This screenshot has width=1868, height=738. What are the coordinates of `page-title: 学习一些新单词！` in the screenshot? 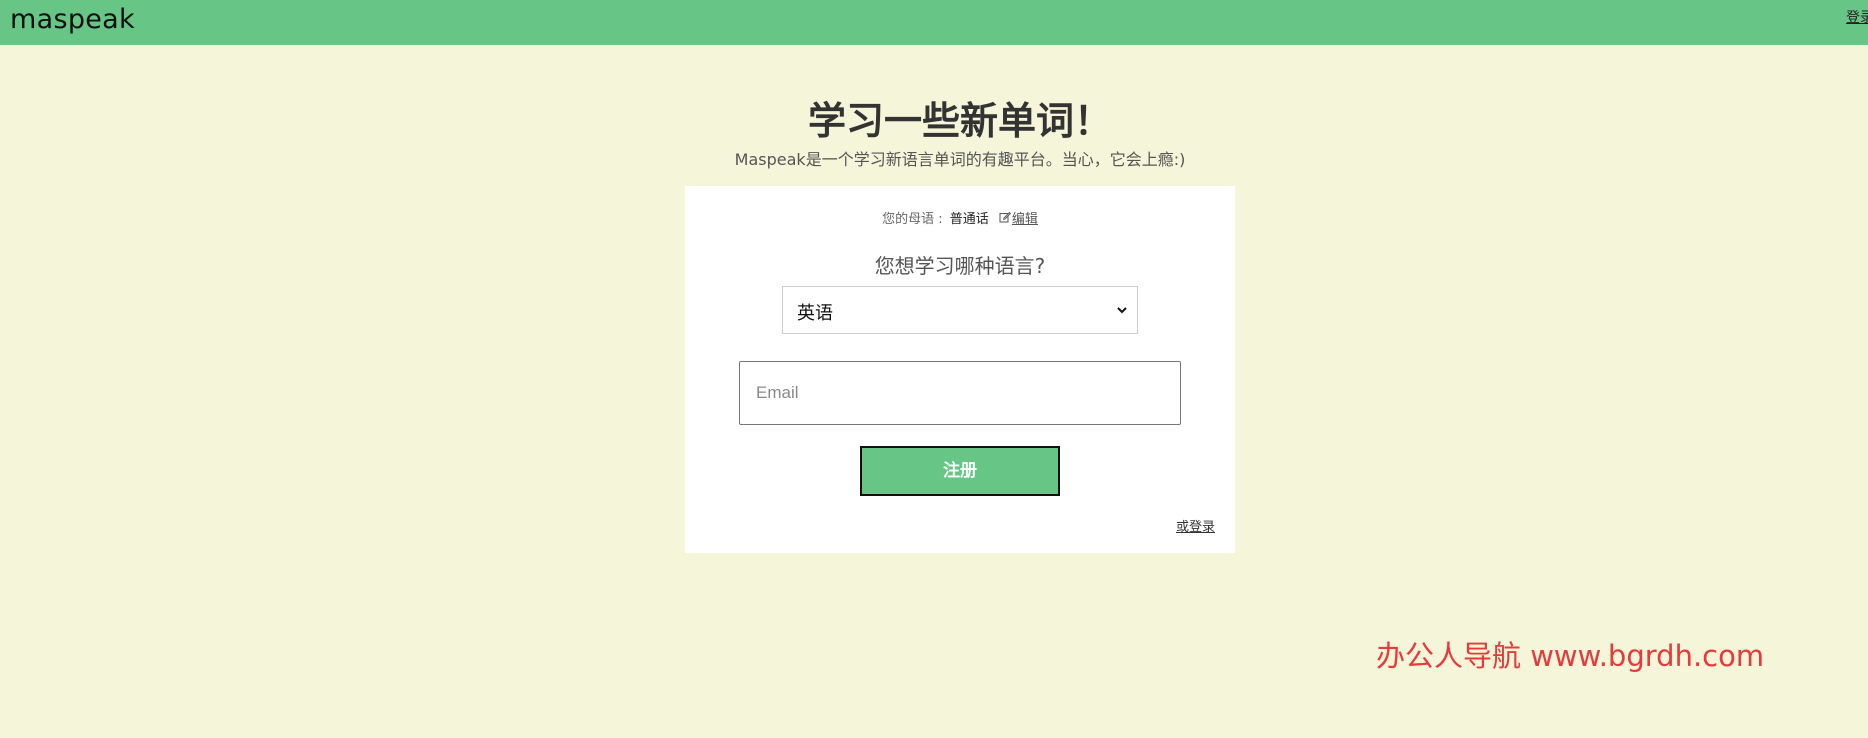 It's located at (959, 121).